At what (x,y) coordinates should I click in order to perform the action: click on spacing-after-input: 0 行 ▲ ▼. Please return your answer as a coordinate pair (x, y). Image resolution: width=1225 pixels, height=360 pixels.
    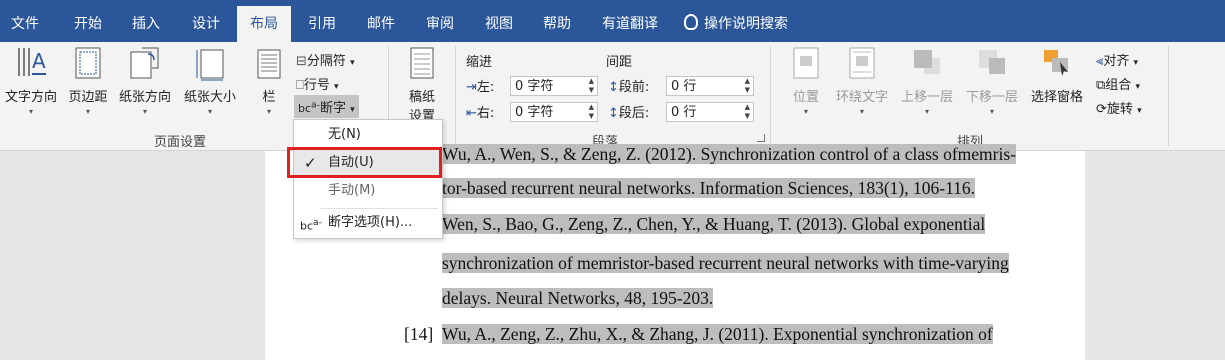
    Looking at the image, I should click on (710, 112).